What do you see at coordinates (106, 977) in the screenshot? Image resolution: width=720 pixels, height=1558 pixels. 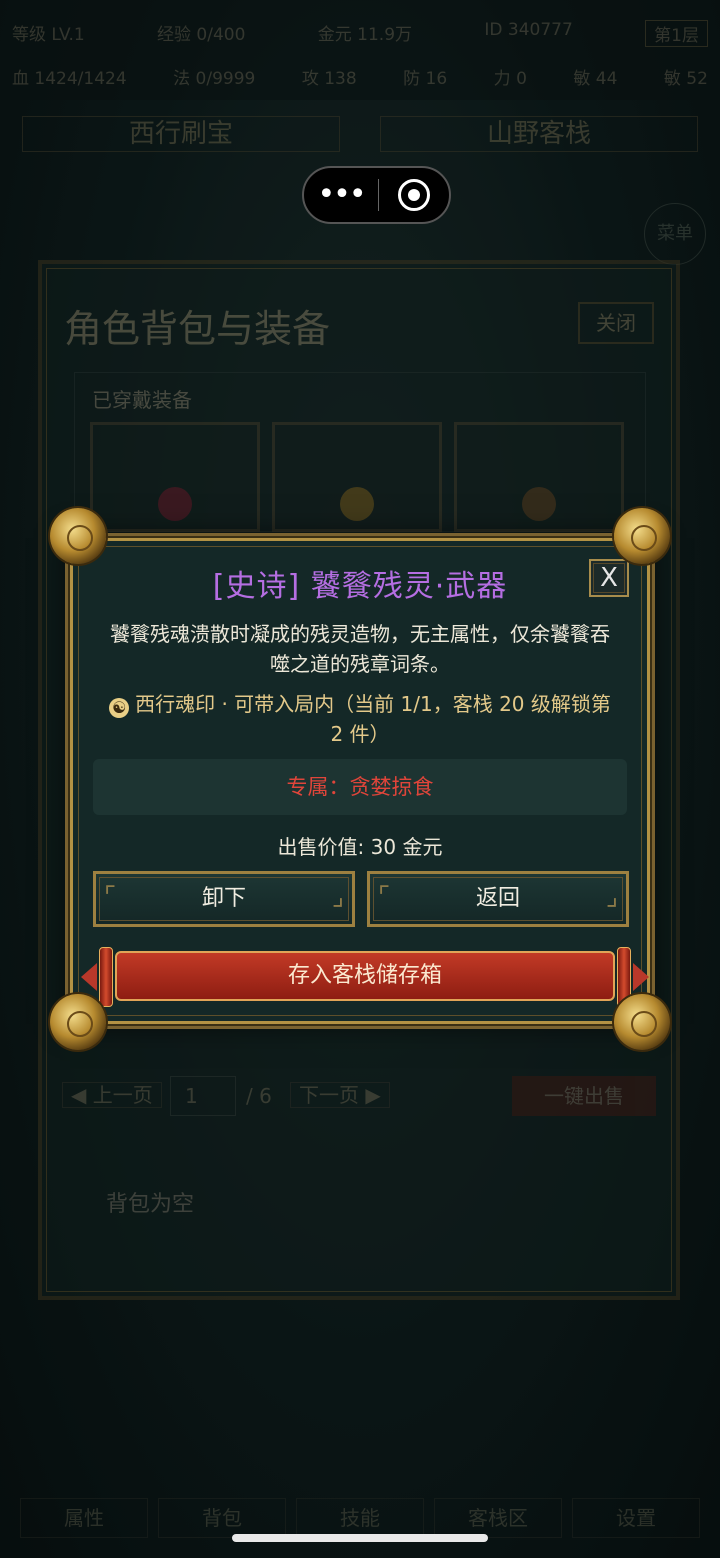 I see `scroll-cap-left-icon` at bounding box center [106, 977].